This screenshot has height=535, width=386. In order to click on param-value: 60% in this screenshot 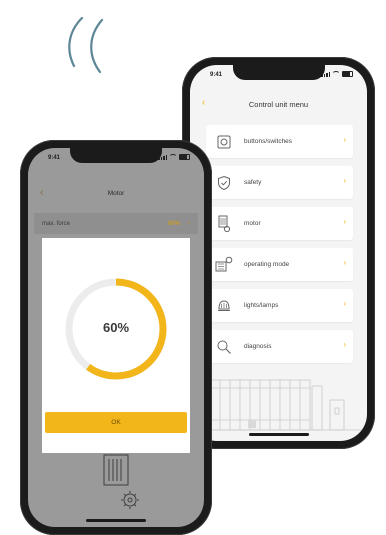, I will do `click(173, 223)`.